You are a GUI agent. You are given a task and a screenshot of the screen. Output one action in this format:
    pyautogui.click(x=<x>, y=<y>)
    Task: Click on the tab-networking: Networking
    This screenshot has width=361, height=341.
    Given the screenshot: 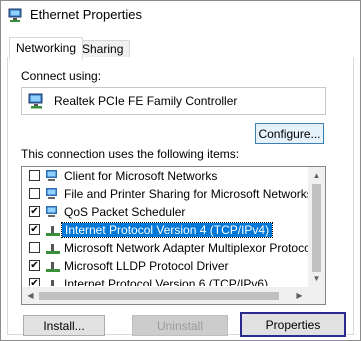 What is the action you would take?
    pyautogui.click(x=46, y=48)
    